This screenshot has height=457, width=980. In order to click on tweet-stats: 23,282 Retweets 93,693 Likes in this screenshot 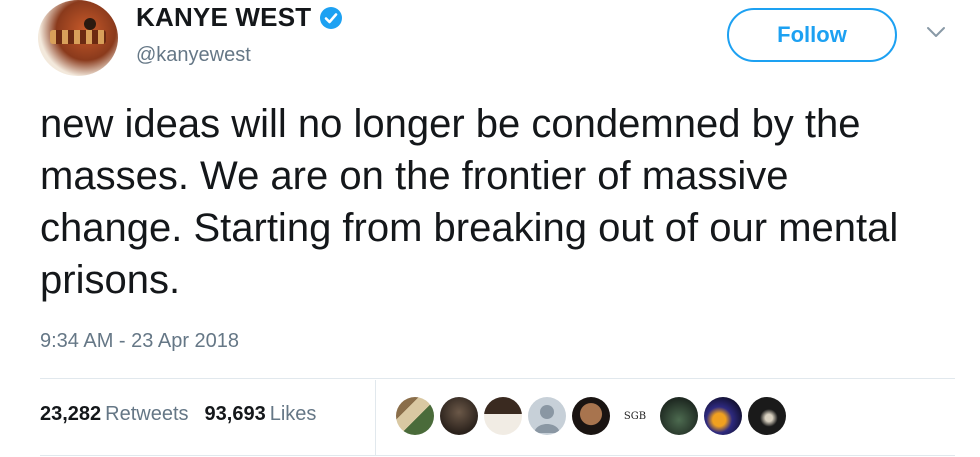, I will do `click(178, 414)`.